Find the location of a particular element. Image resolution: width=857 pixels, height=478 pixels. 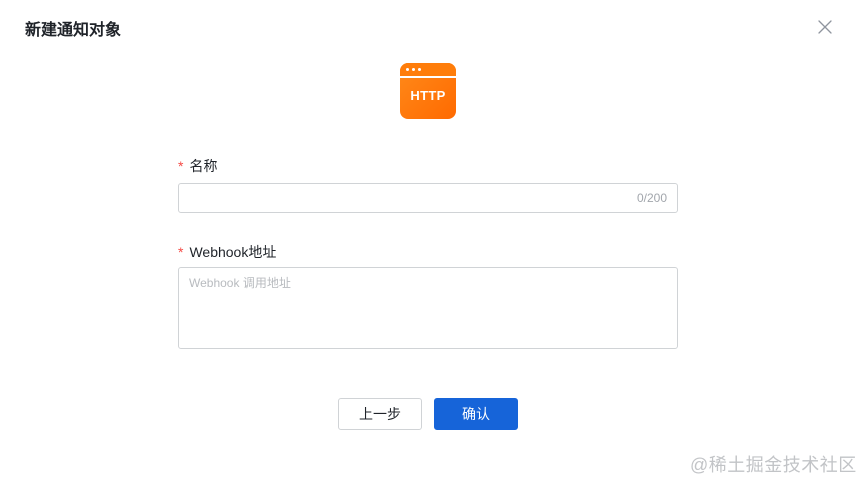

name-input-wrapper: 0/200 is located at coordinates (428, 198).